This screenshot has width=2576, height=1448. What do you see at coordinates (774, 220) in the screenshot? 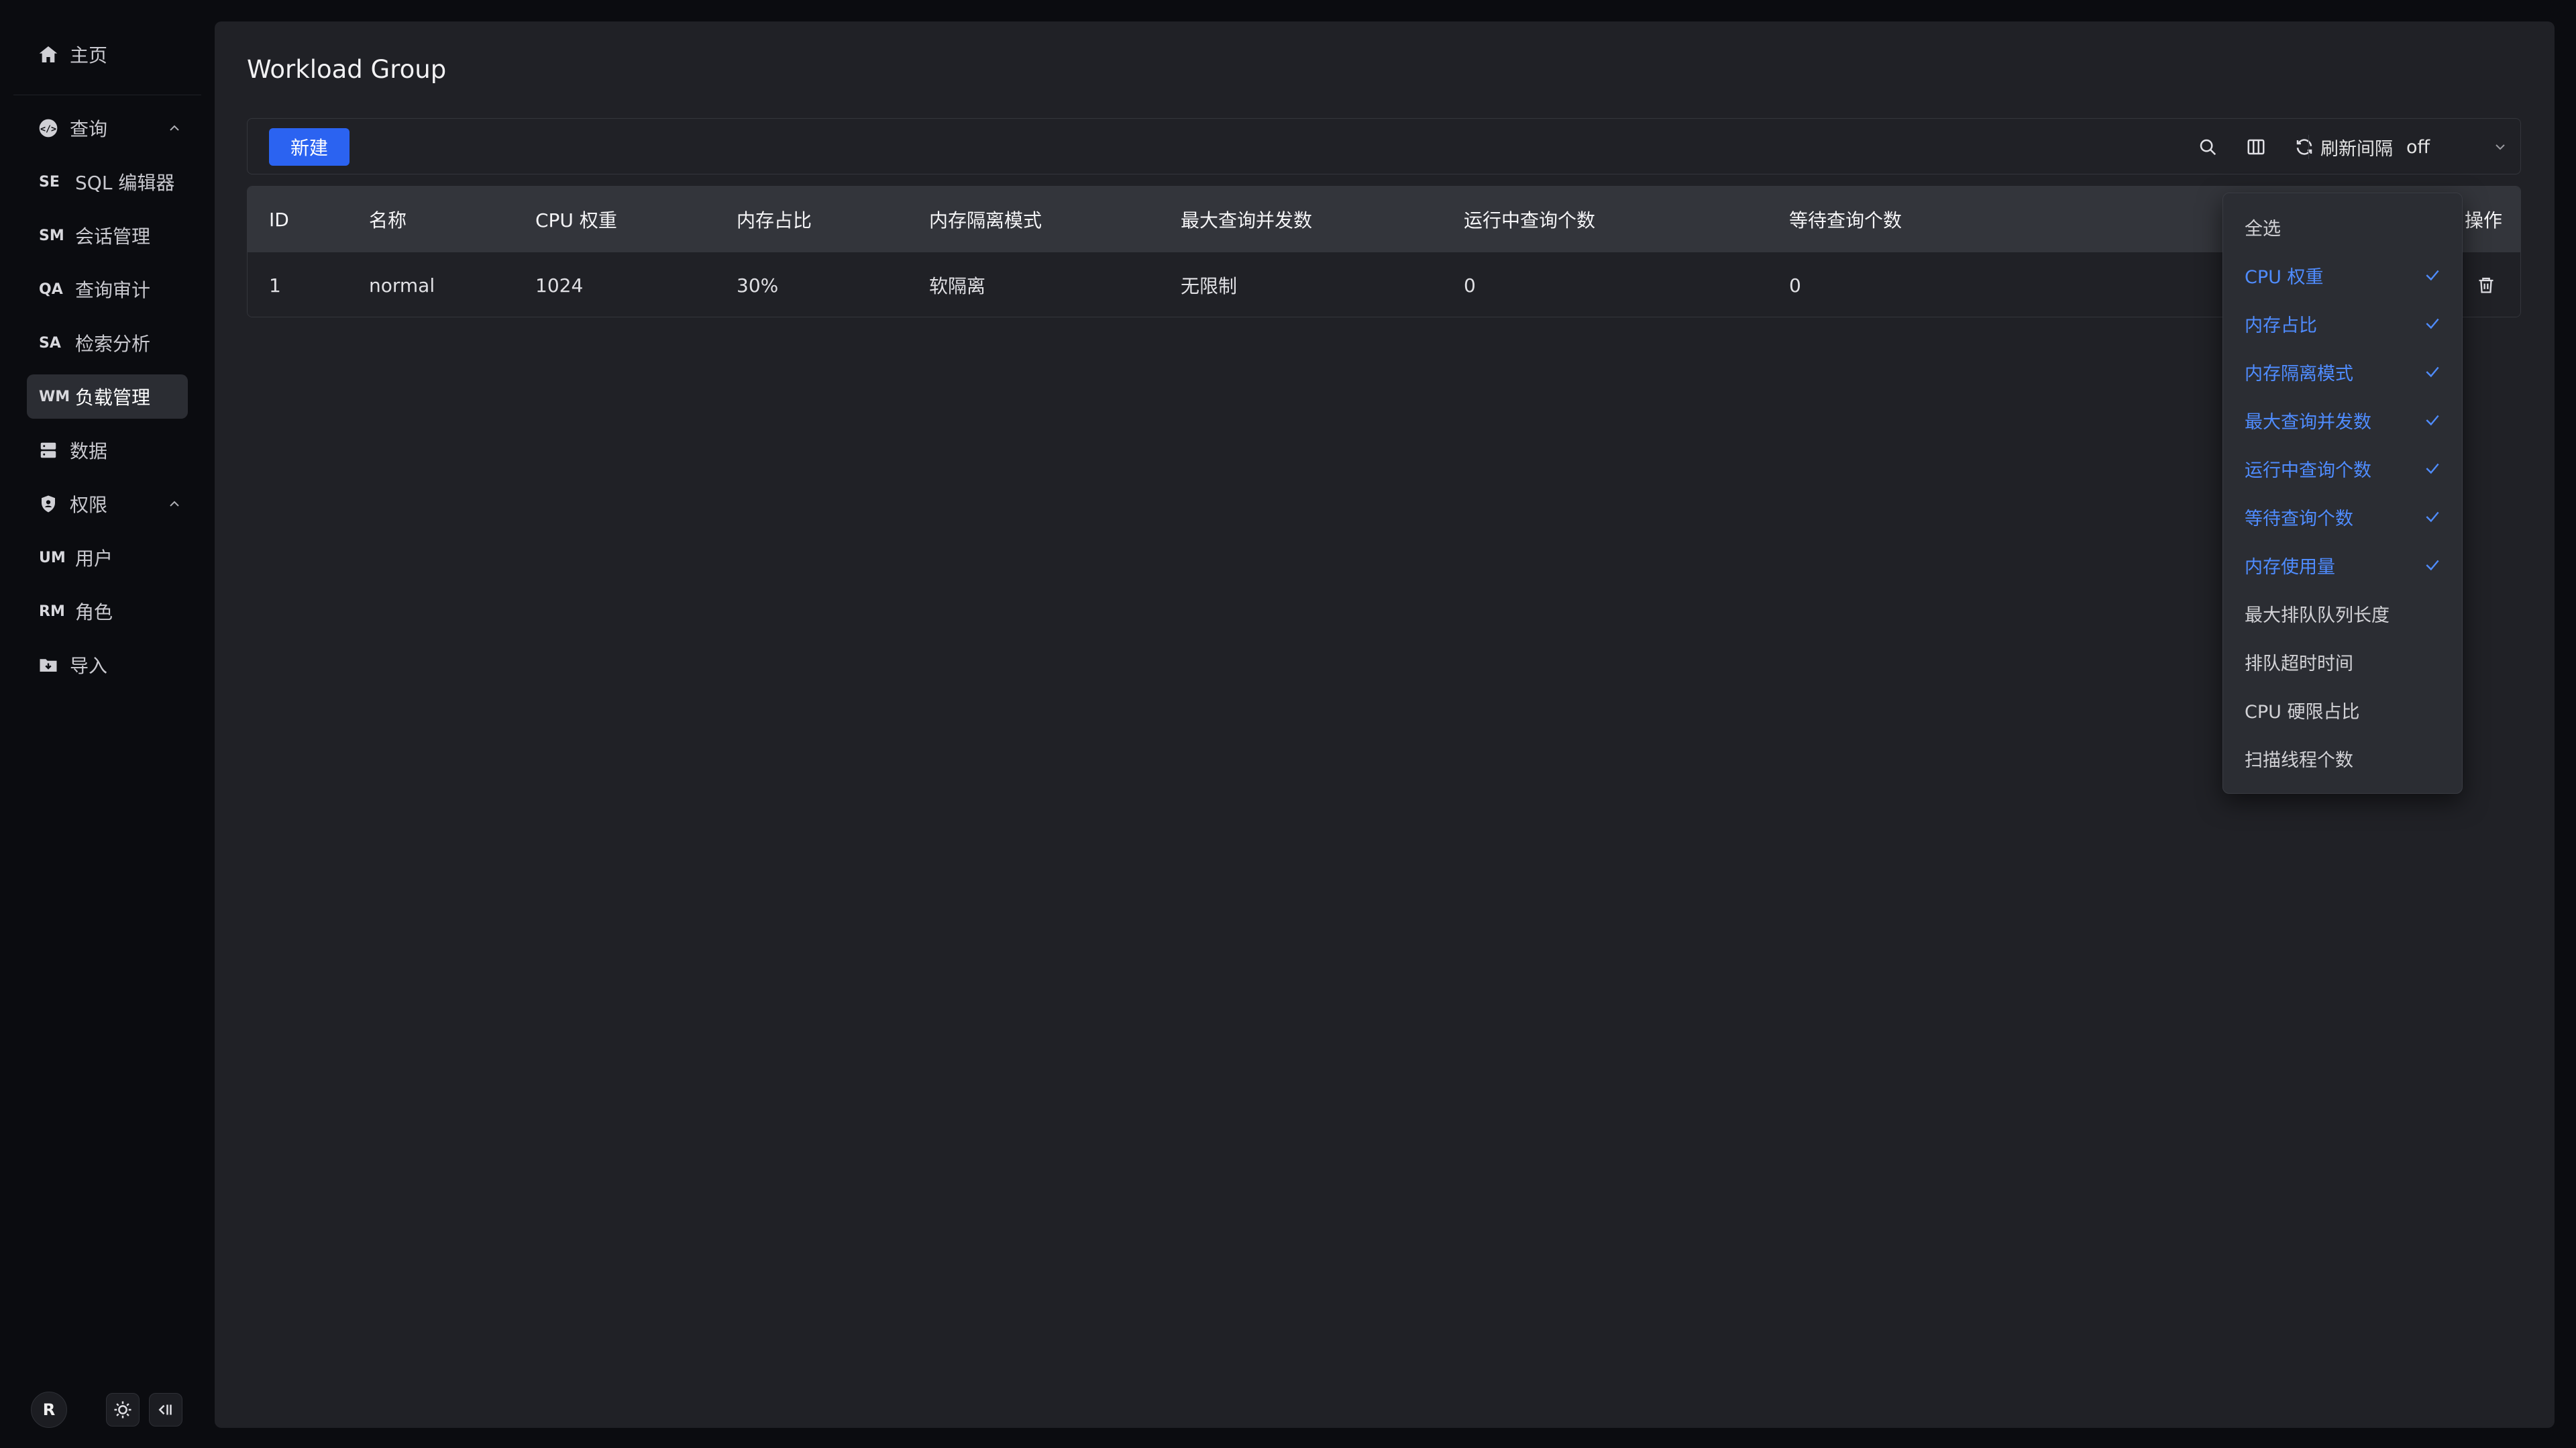
I see `column-header-memory-ratio: 内存占比` at bounding box center [774, 220].